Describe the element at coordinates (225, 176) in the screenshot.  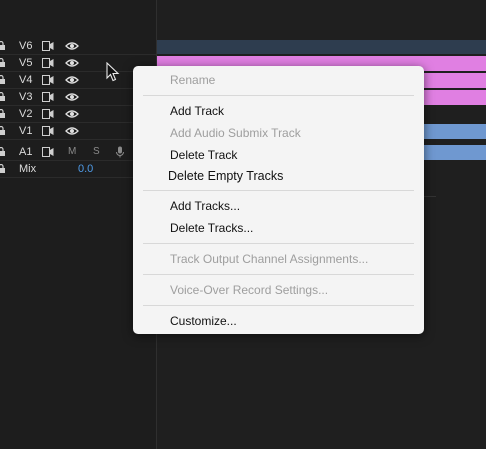
I see `menu-item-delete-empty-tracks: Delete Empty Tracks` at that location.